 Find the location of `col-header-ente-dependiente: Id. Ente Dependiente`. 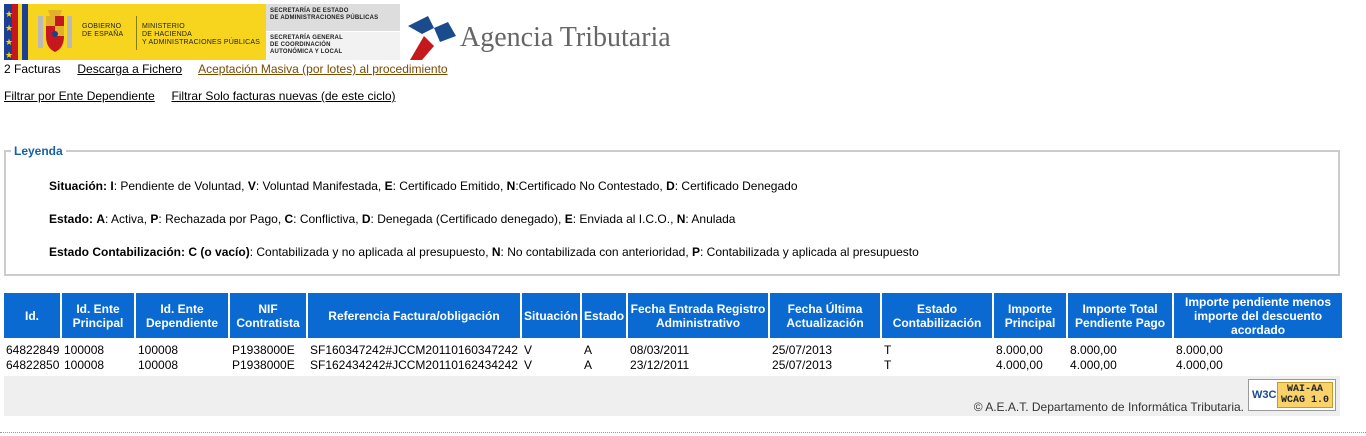

col-header-ente-dependiente: Id. Ente Dependiente is located at coordinates (183, 315).